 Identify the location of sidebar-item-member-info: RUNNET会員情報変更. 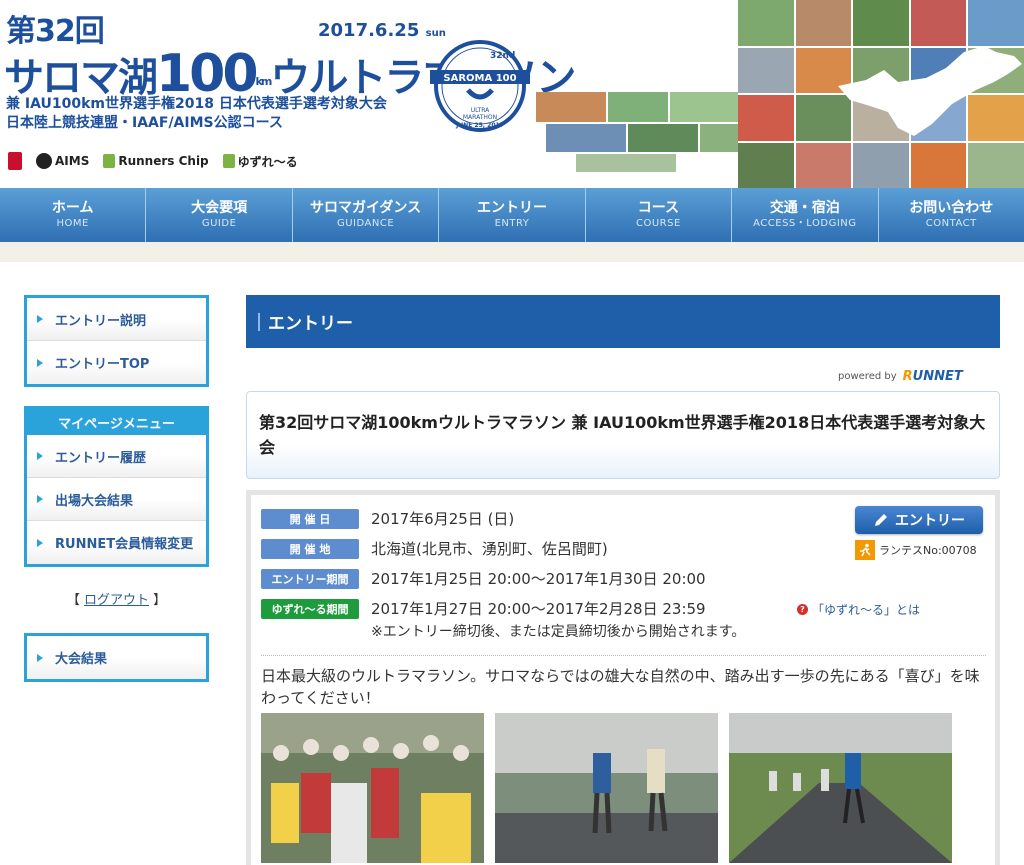
(116, 542).